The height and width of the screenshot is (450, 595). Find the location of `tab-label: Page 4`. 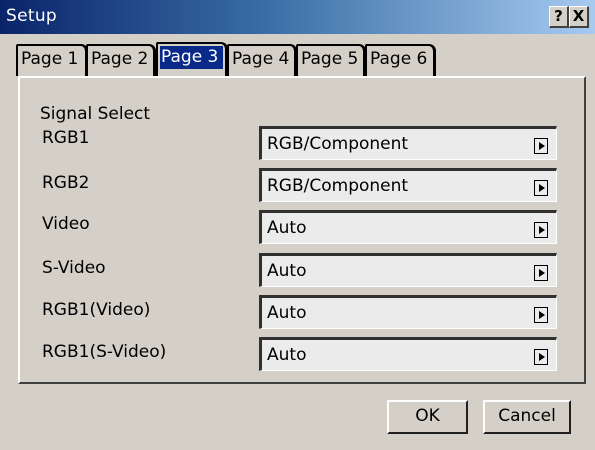

tab-label: Page 4 is located at coordinates (261, 59).